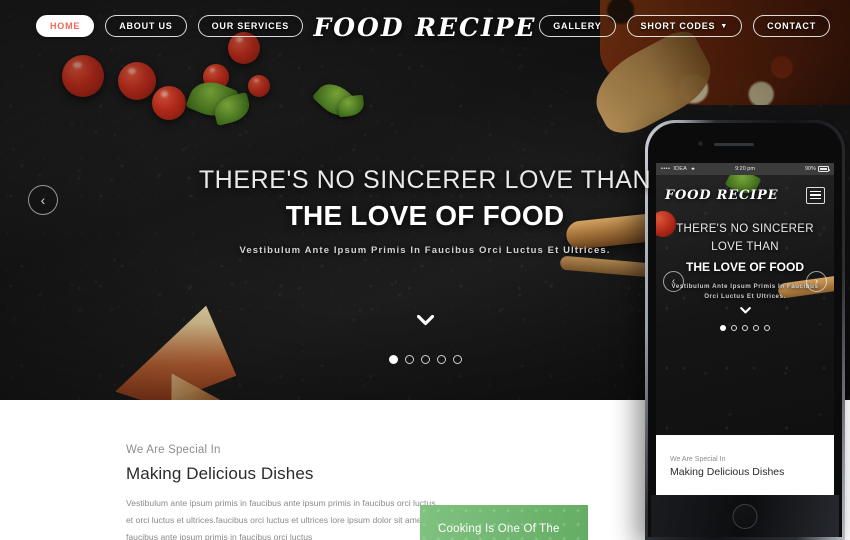 Image resolution: width=850 pixels, height=540 pixels. Describe the element at coordinates (425, 180) in the screenshot. I see `hero-headline-line1: THERE'S NO SINCERER LOVE THAN` at that location.